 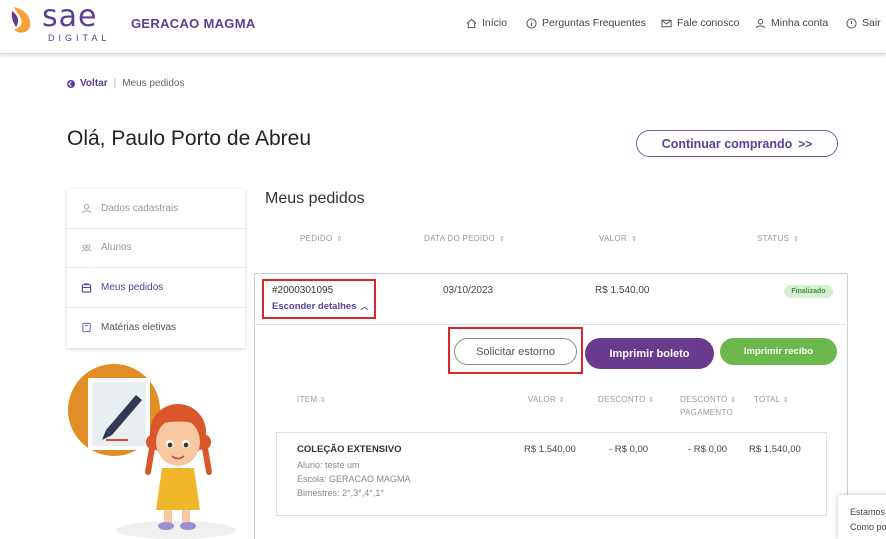 What do you see at coordinates (460, 238) in the screenshot?
I see `column-header-label: DATA DO PEDIDO` at bounding box center [460, 238].